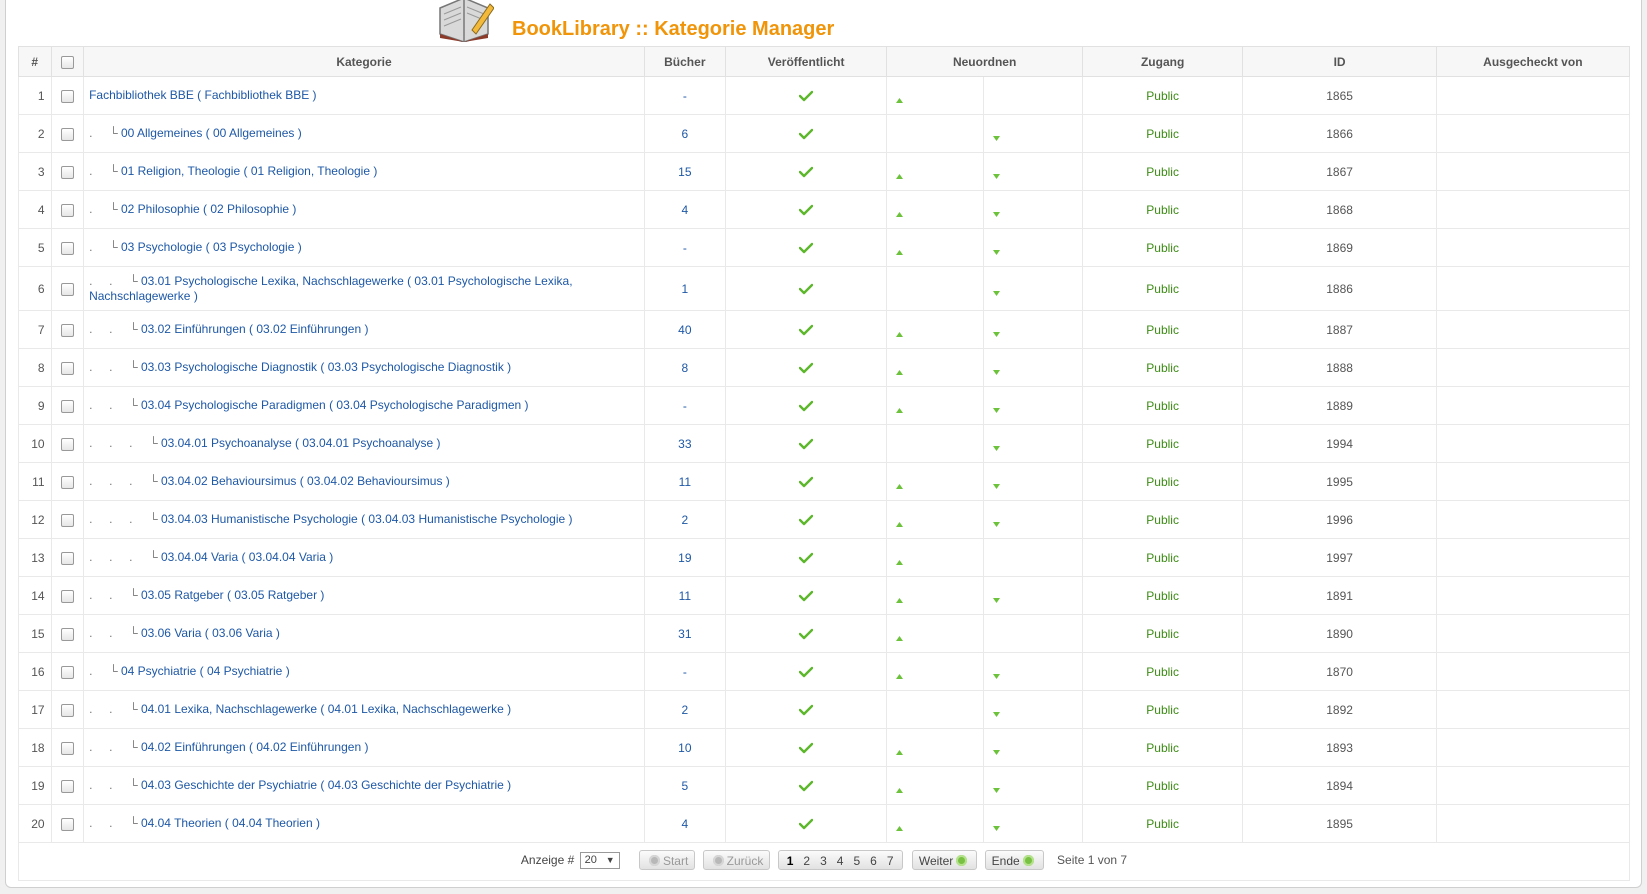  What do you see at coordinates (823, 861) in the screenshot?
I see `page-link: 3` at bounding box center [823, 861].